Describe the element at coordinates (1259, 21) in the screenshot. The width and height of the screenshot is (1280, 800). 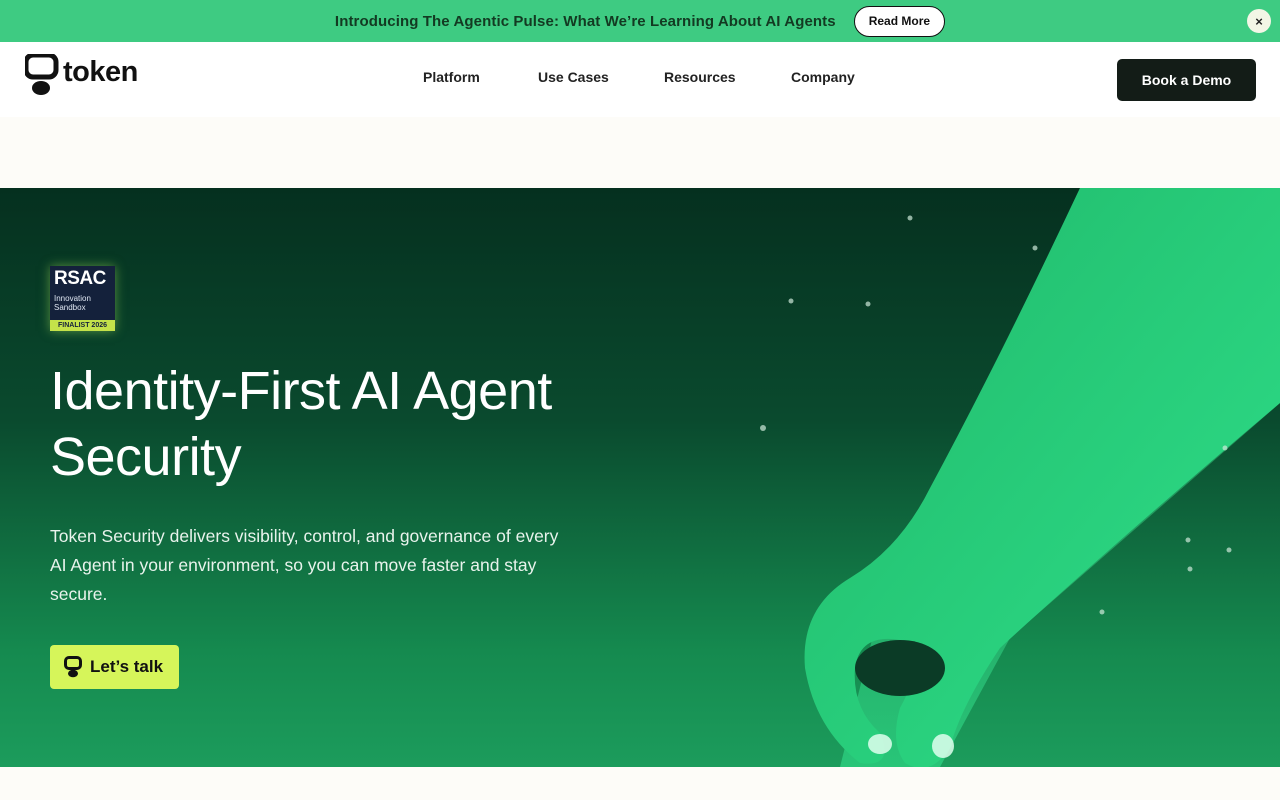
I see `close-icon: ×` at that location.